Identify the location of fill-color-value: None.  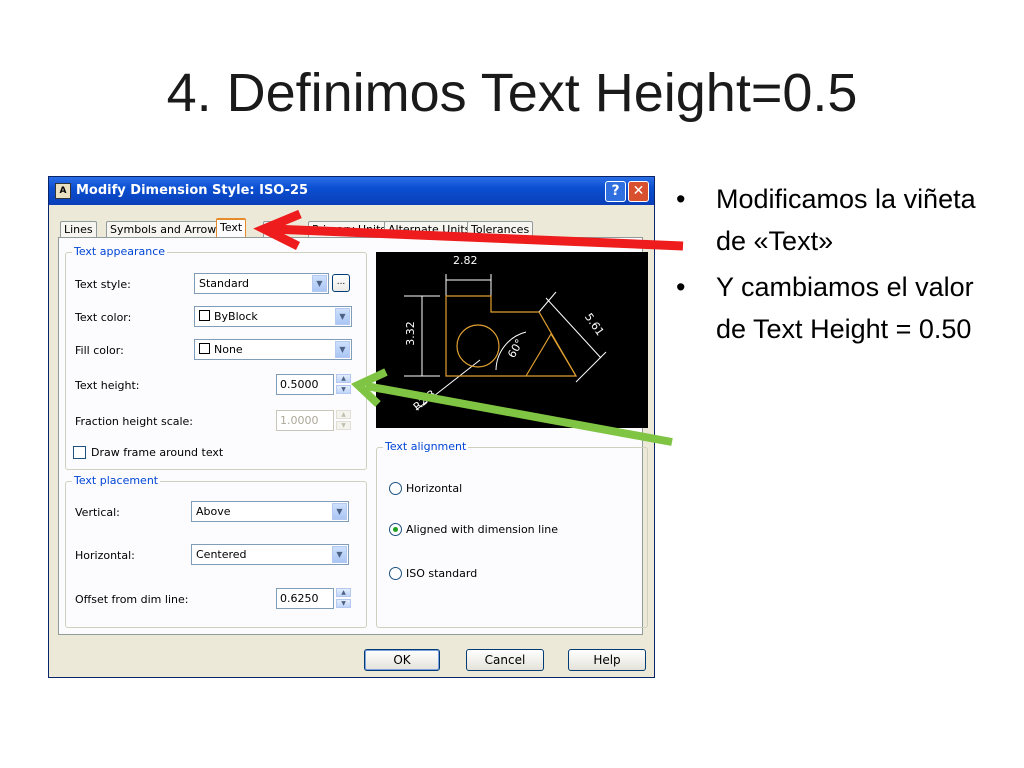
(228, 349).